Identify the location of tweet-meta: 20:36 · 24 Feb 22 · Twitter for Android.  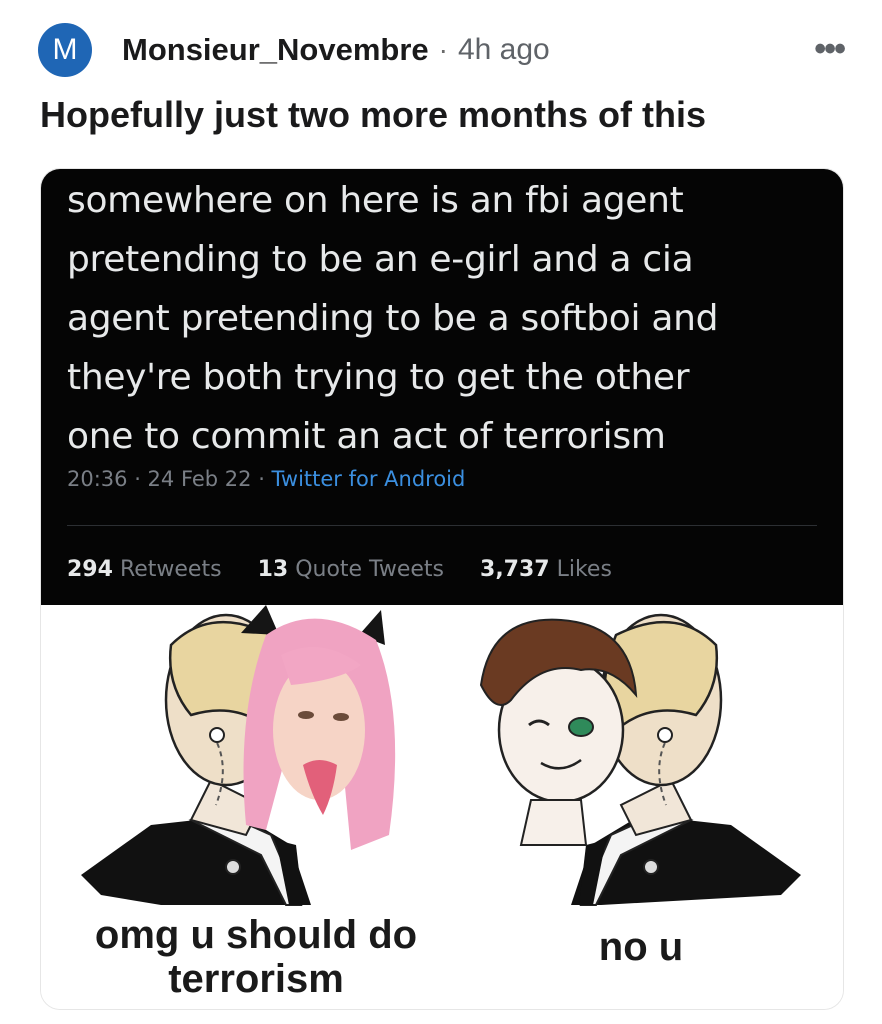
(266, 479).